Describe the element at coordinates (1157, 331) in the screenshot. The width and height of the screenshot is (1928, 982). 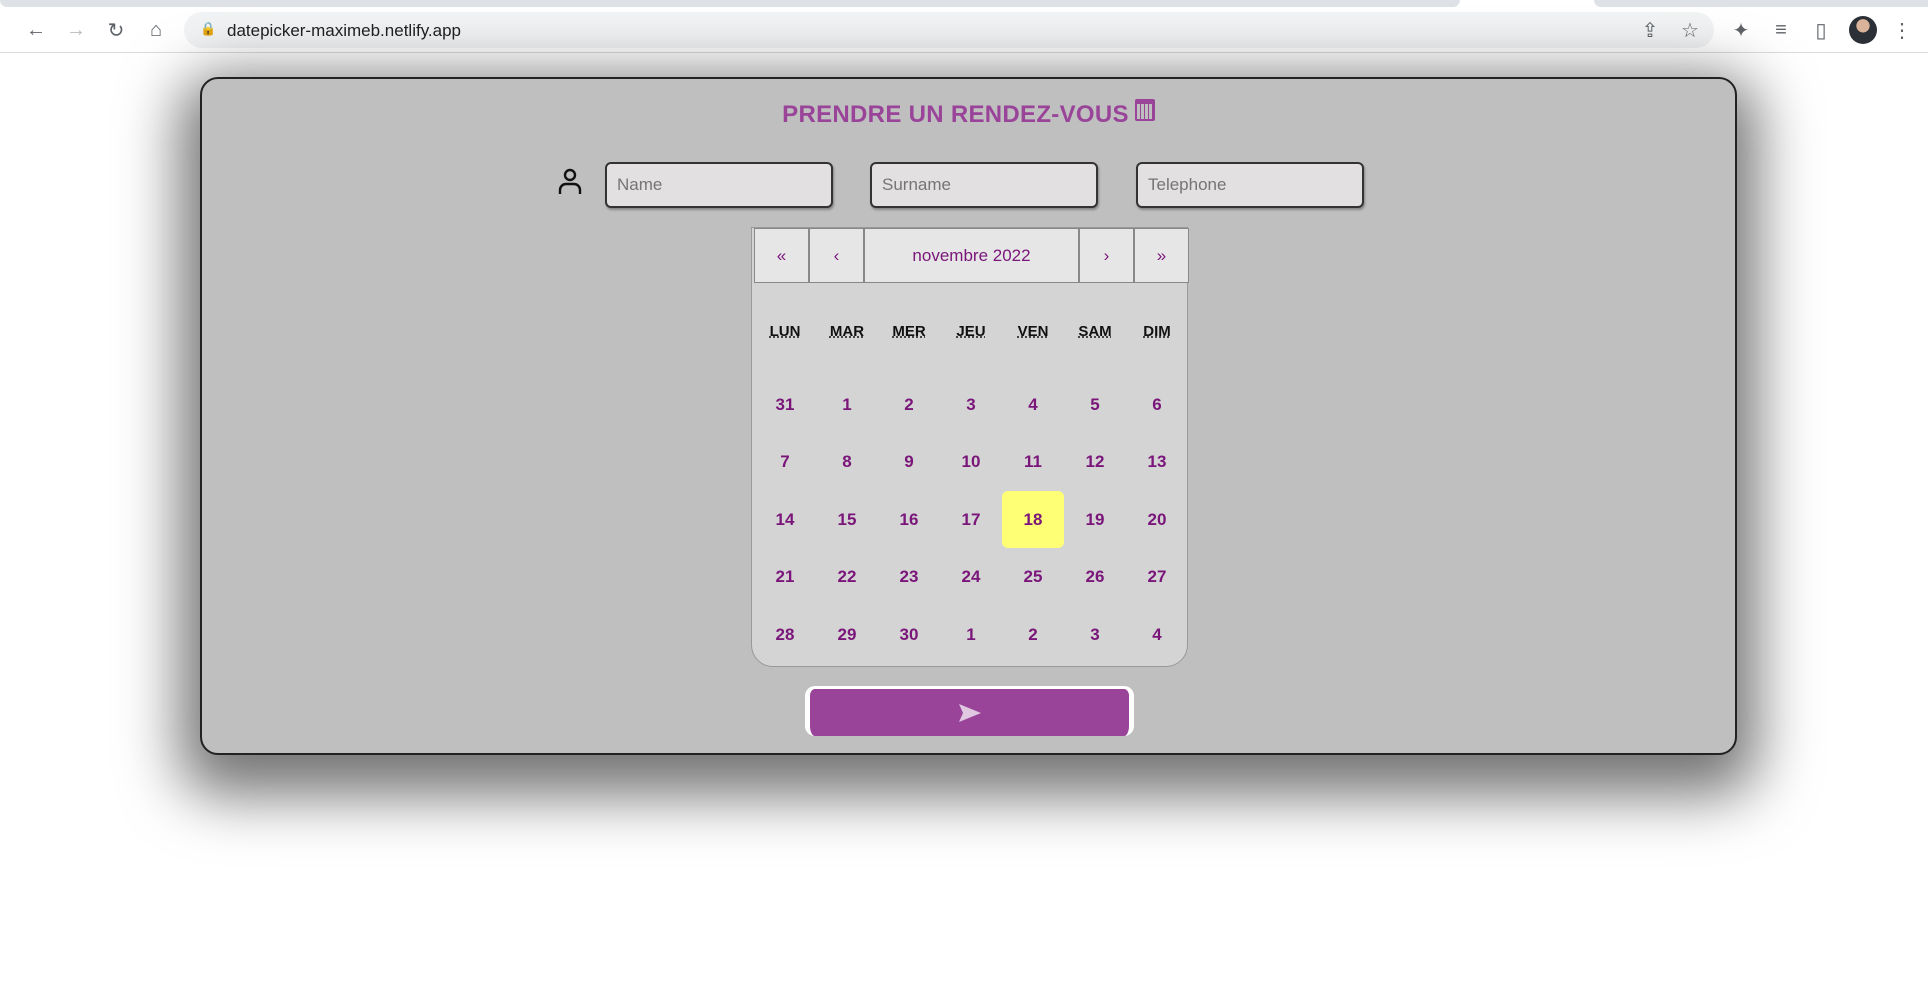
I see `weekday-header: DIM` at that location.